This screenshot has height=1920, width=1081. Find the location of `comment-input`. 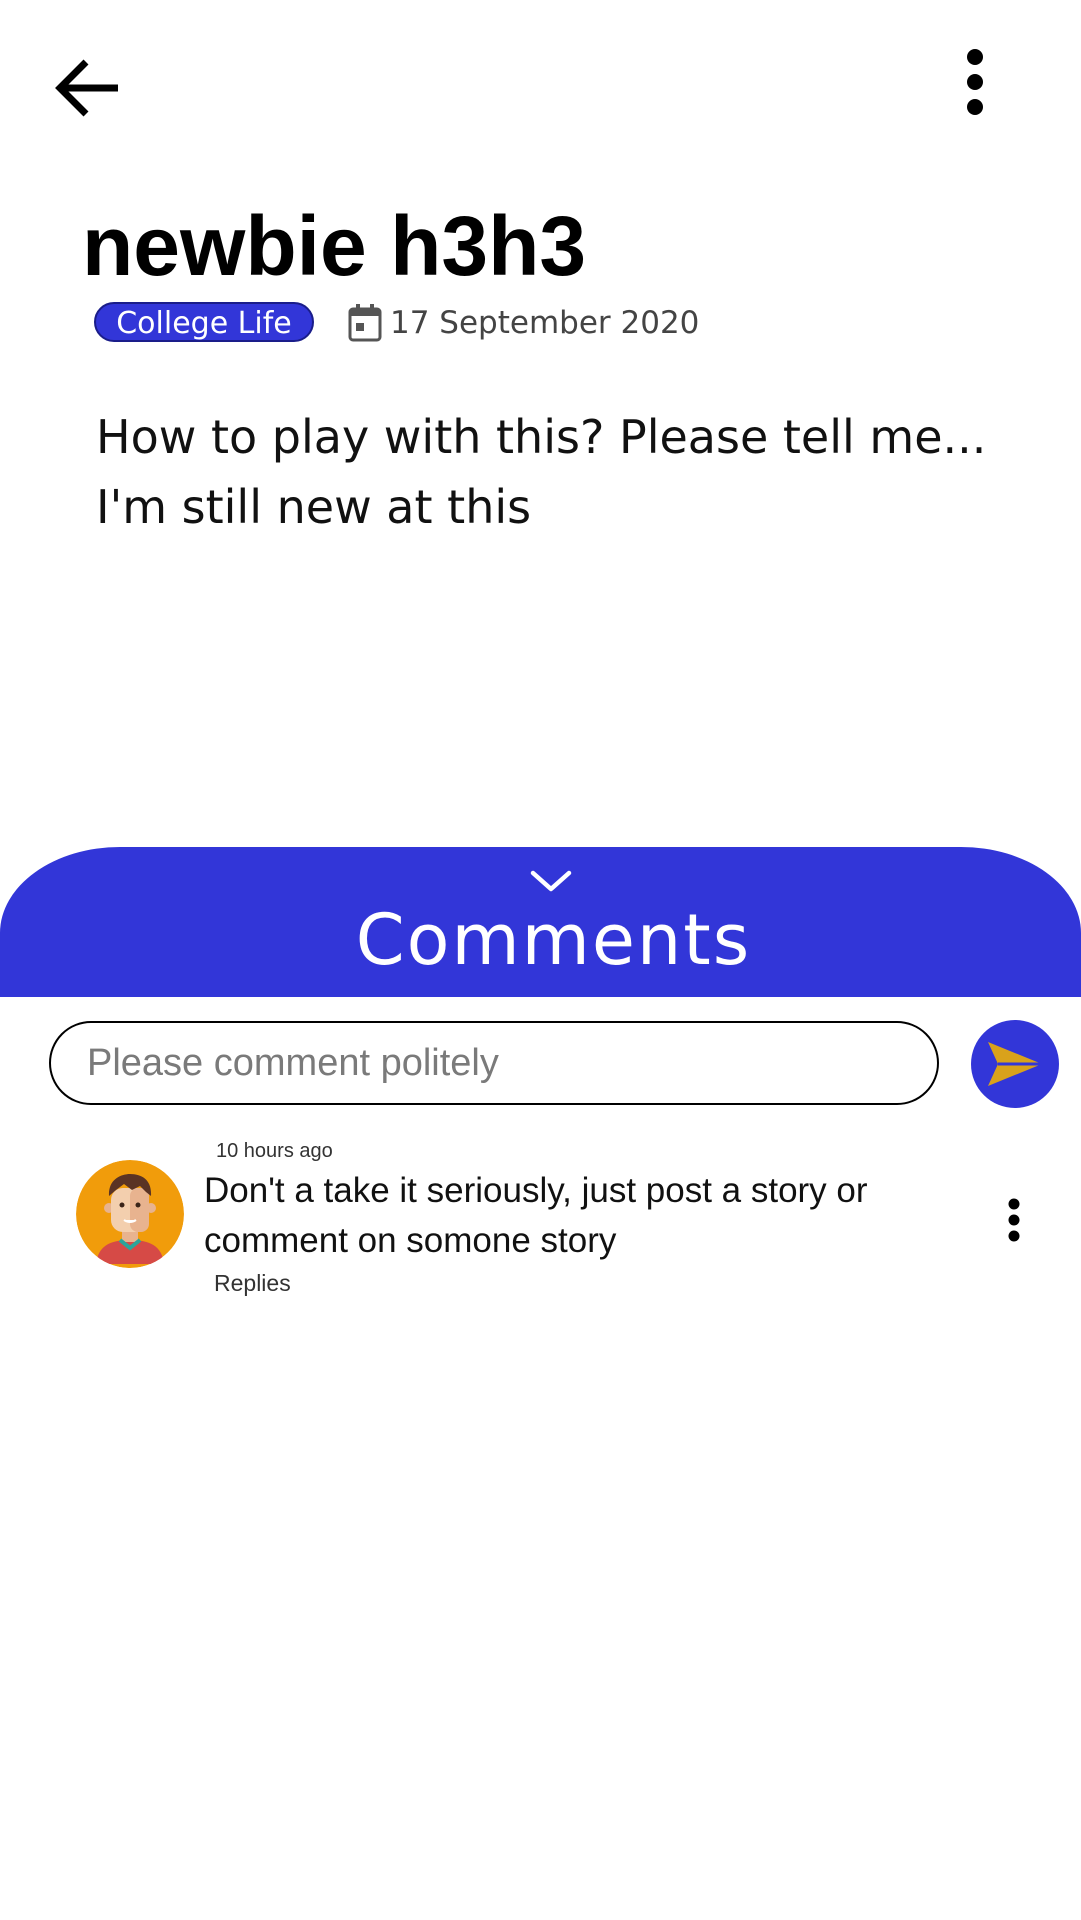

comment-input is located at coordinates (494, 1063).